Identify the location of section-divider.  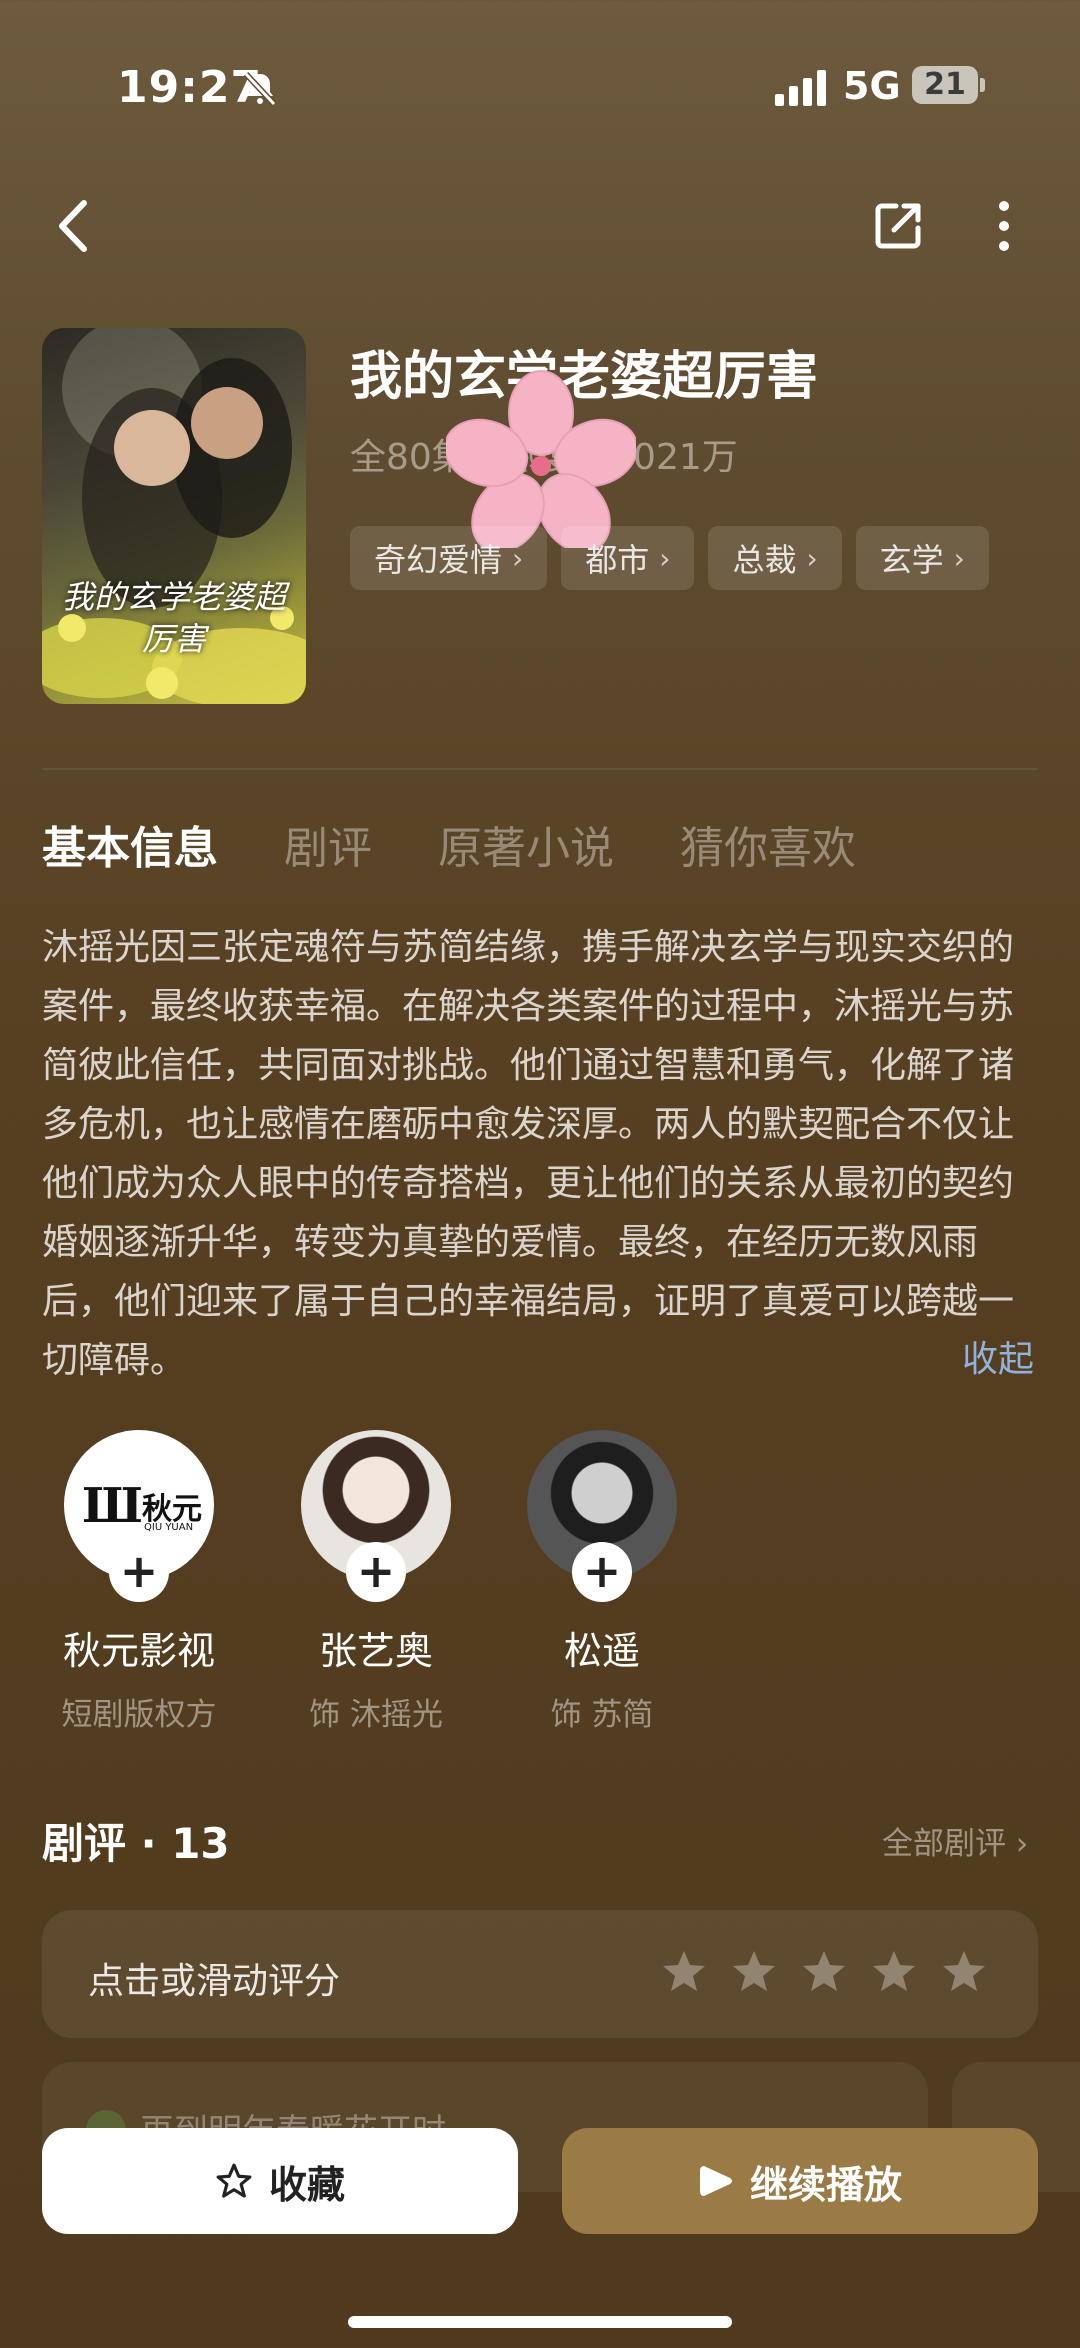
(540, 769).